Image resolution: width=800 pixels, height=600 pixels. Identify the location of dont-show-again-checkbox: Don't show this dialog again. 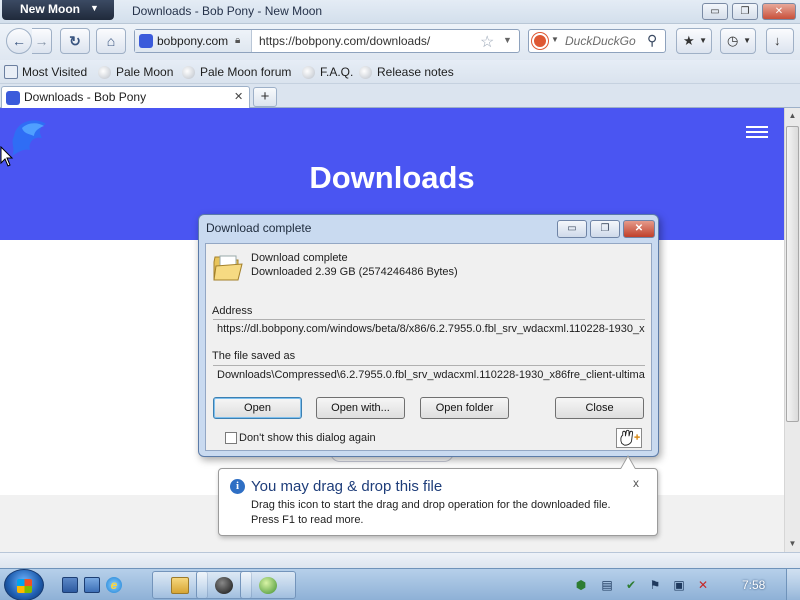
(300, 438).